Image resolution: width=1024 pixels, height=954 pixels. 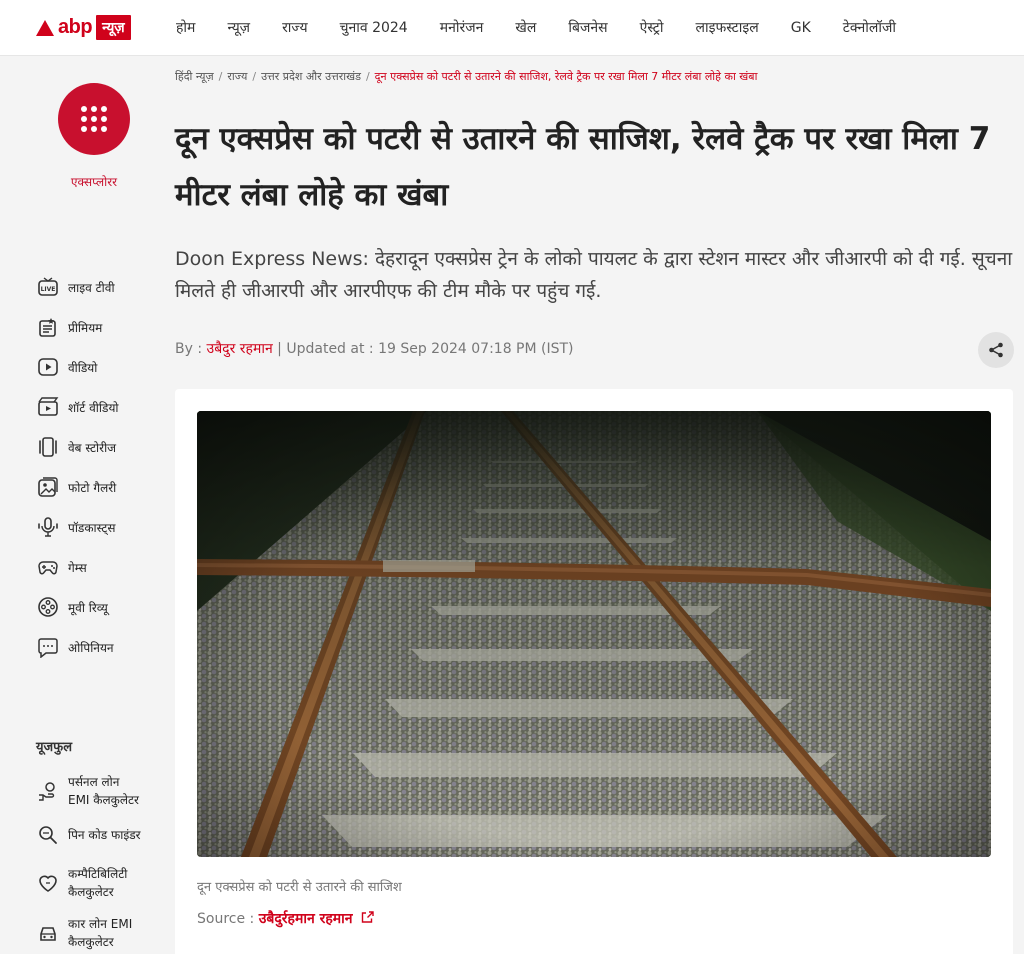 I want to click on nav-item-states: राज्य, so click(x=294, y=27).